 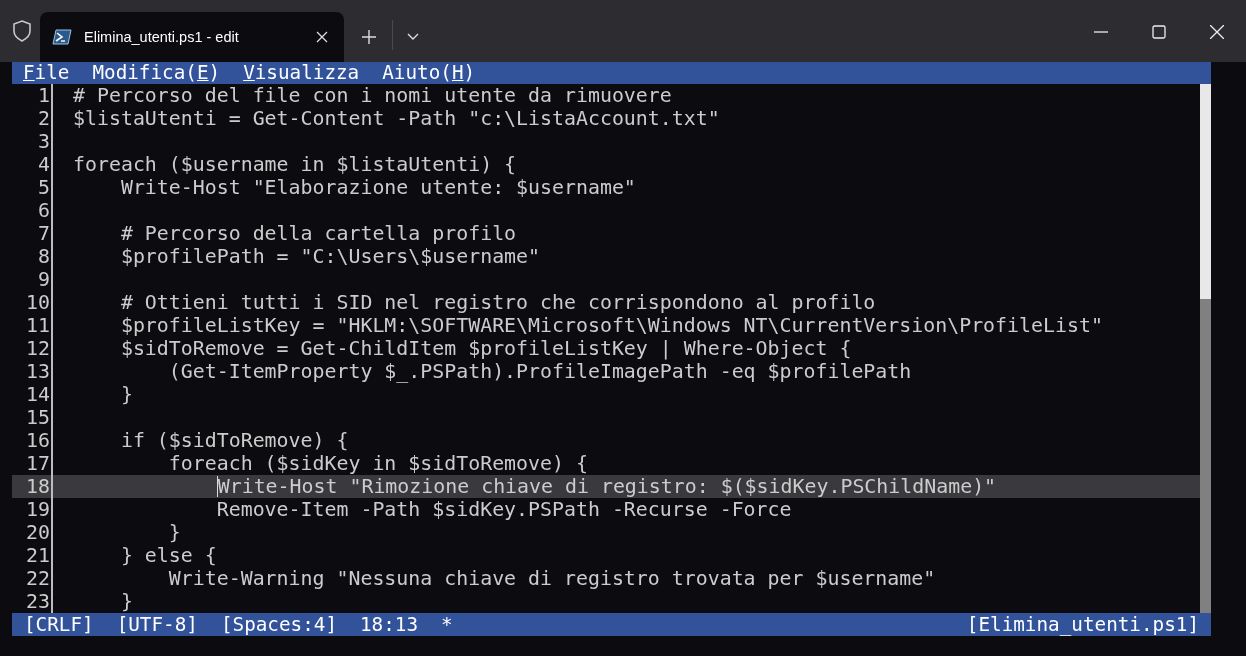 I want to click on file-name: [Elimina_utenti.ps1], so click(x=1082, y=624).